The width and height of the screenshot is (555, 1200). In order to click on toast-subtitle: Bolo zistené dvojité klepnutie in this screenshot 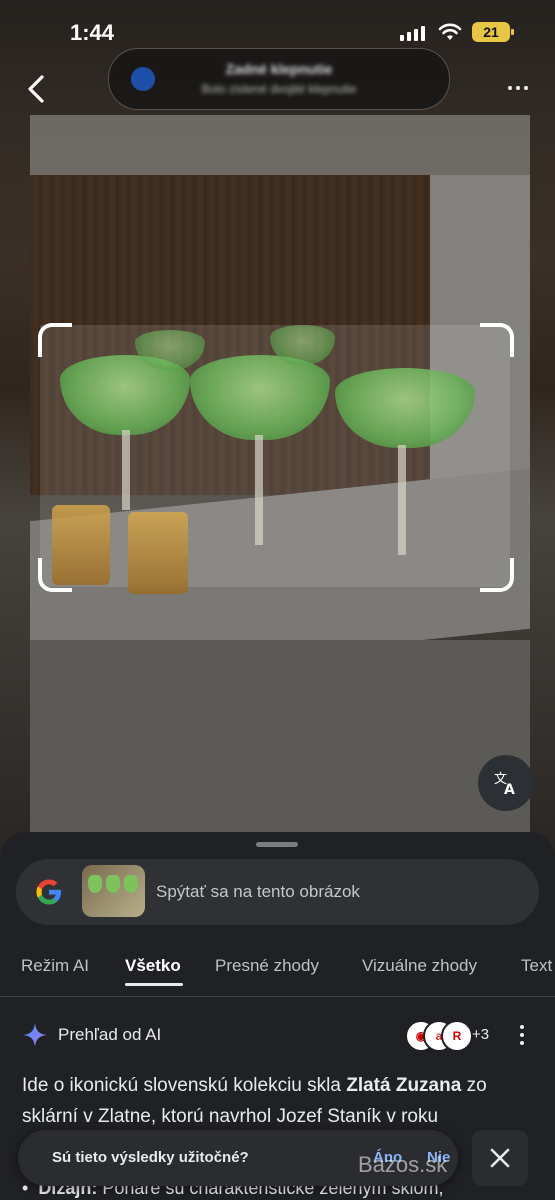, I will do `click(279, 89)`.